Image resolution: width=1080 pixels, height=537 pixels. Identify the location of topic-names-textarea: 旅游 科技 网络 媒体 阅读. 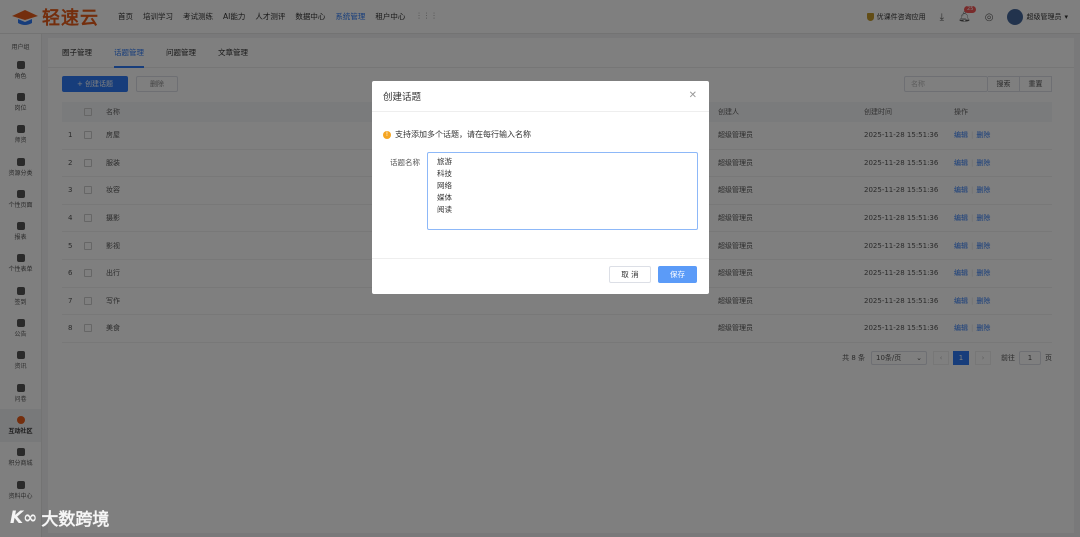
(562, 191).